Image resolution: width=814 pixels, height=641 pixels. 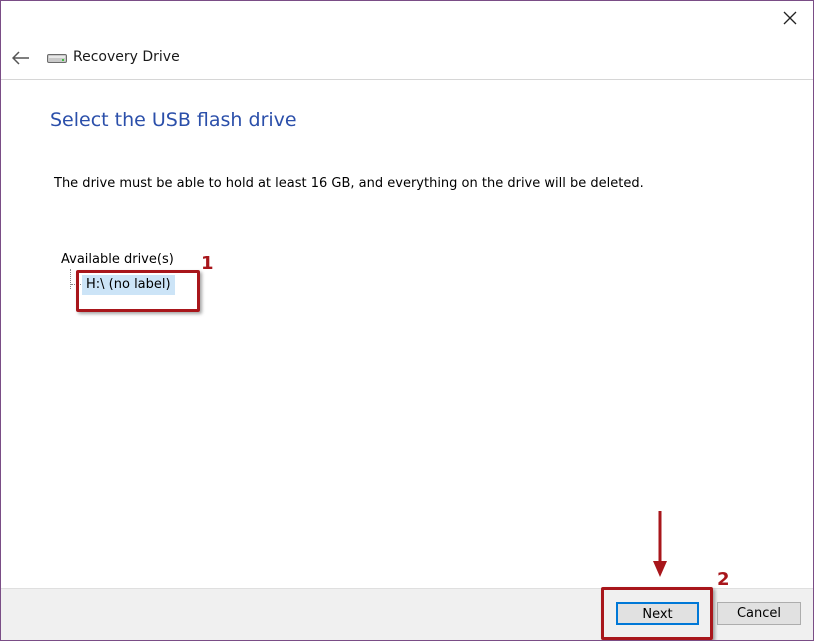 I want to click on close-icon, so click(x=790, y=17).